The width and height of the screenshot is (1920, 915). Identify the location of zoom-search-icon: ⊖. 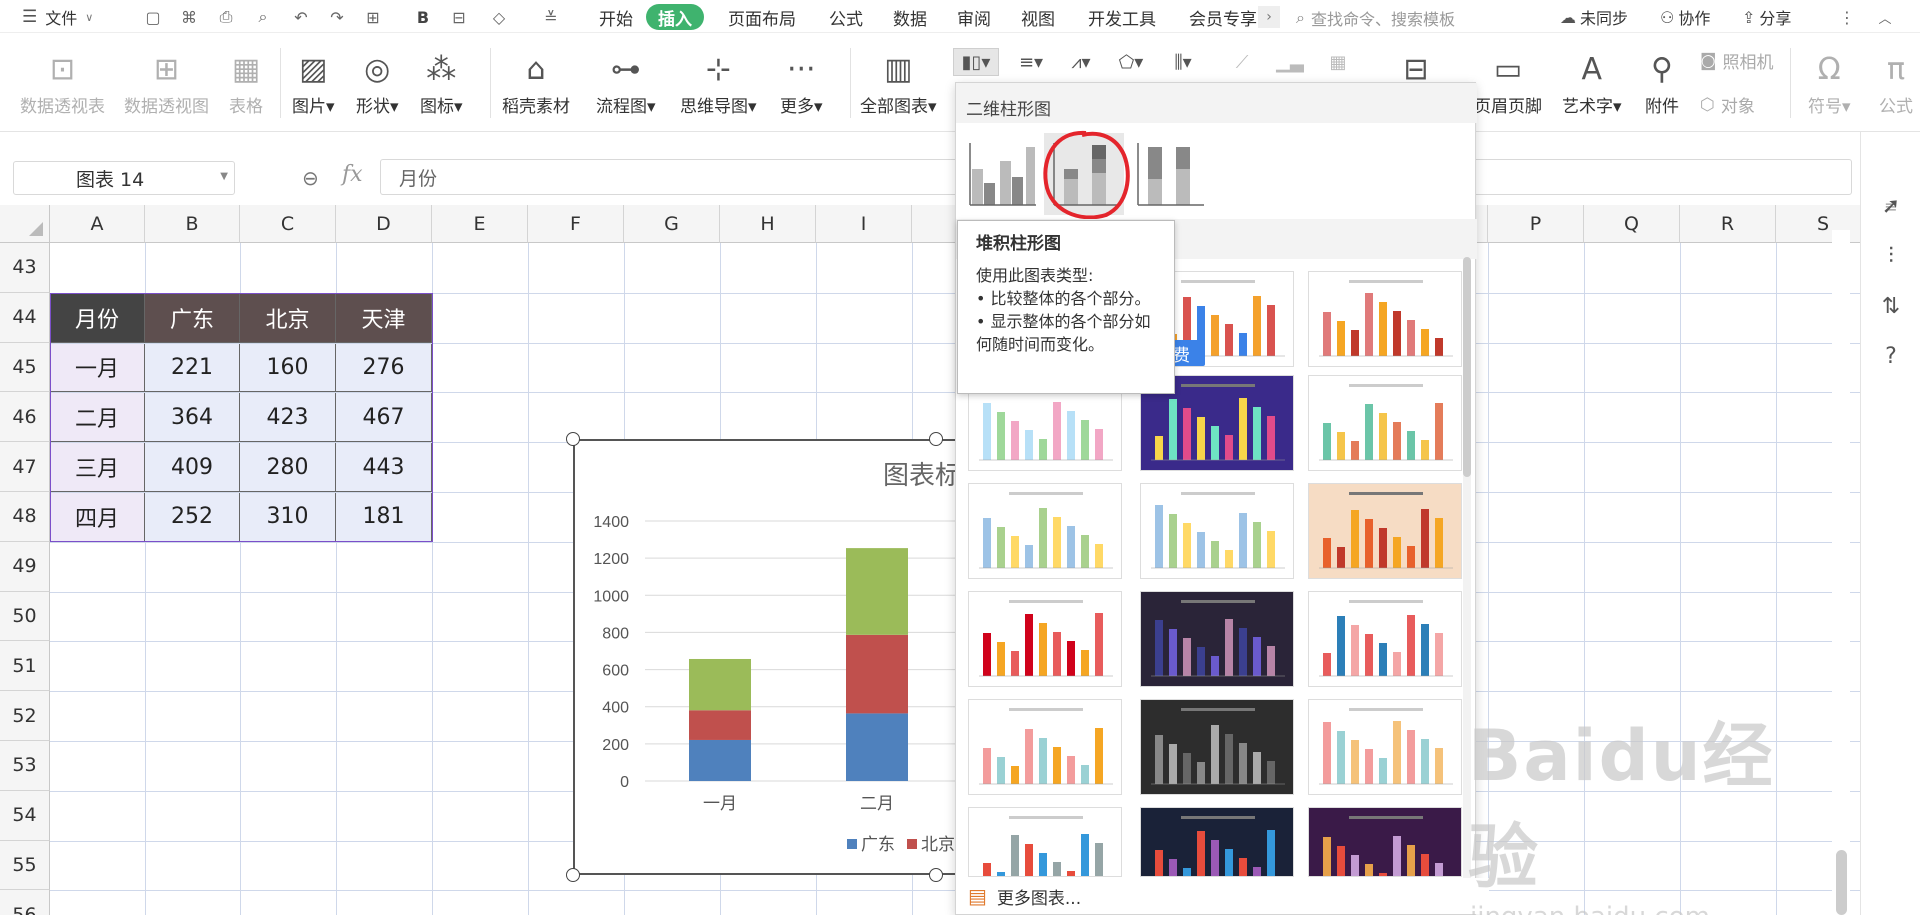
(310, 178).